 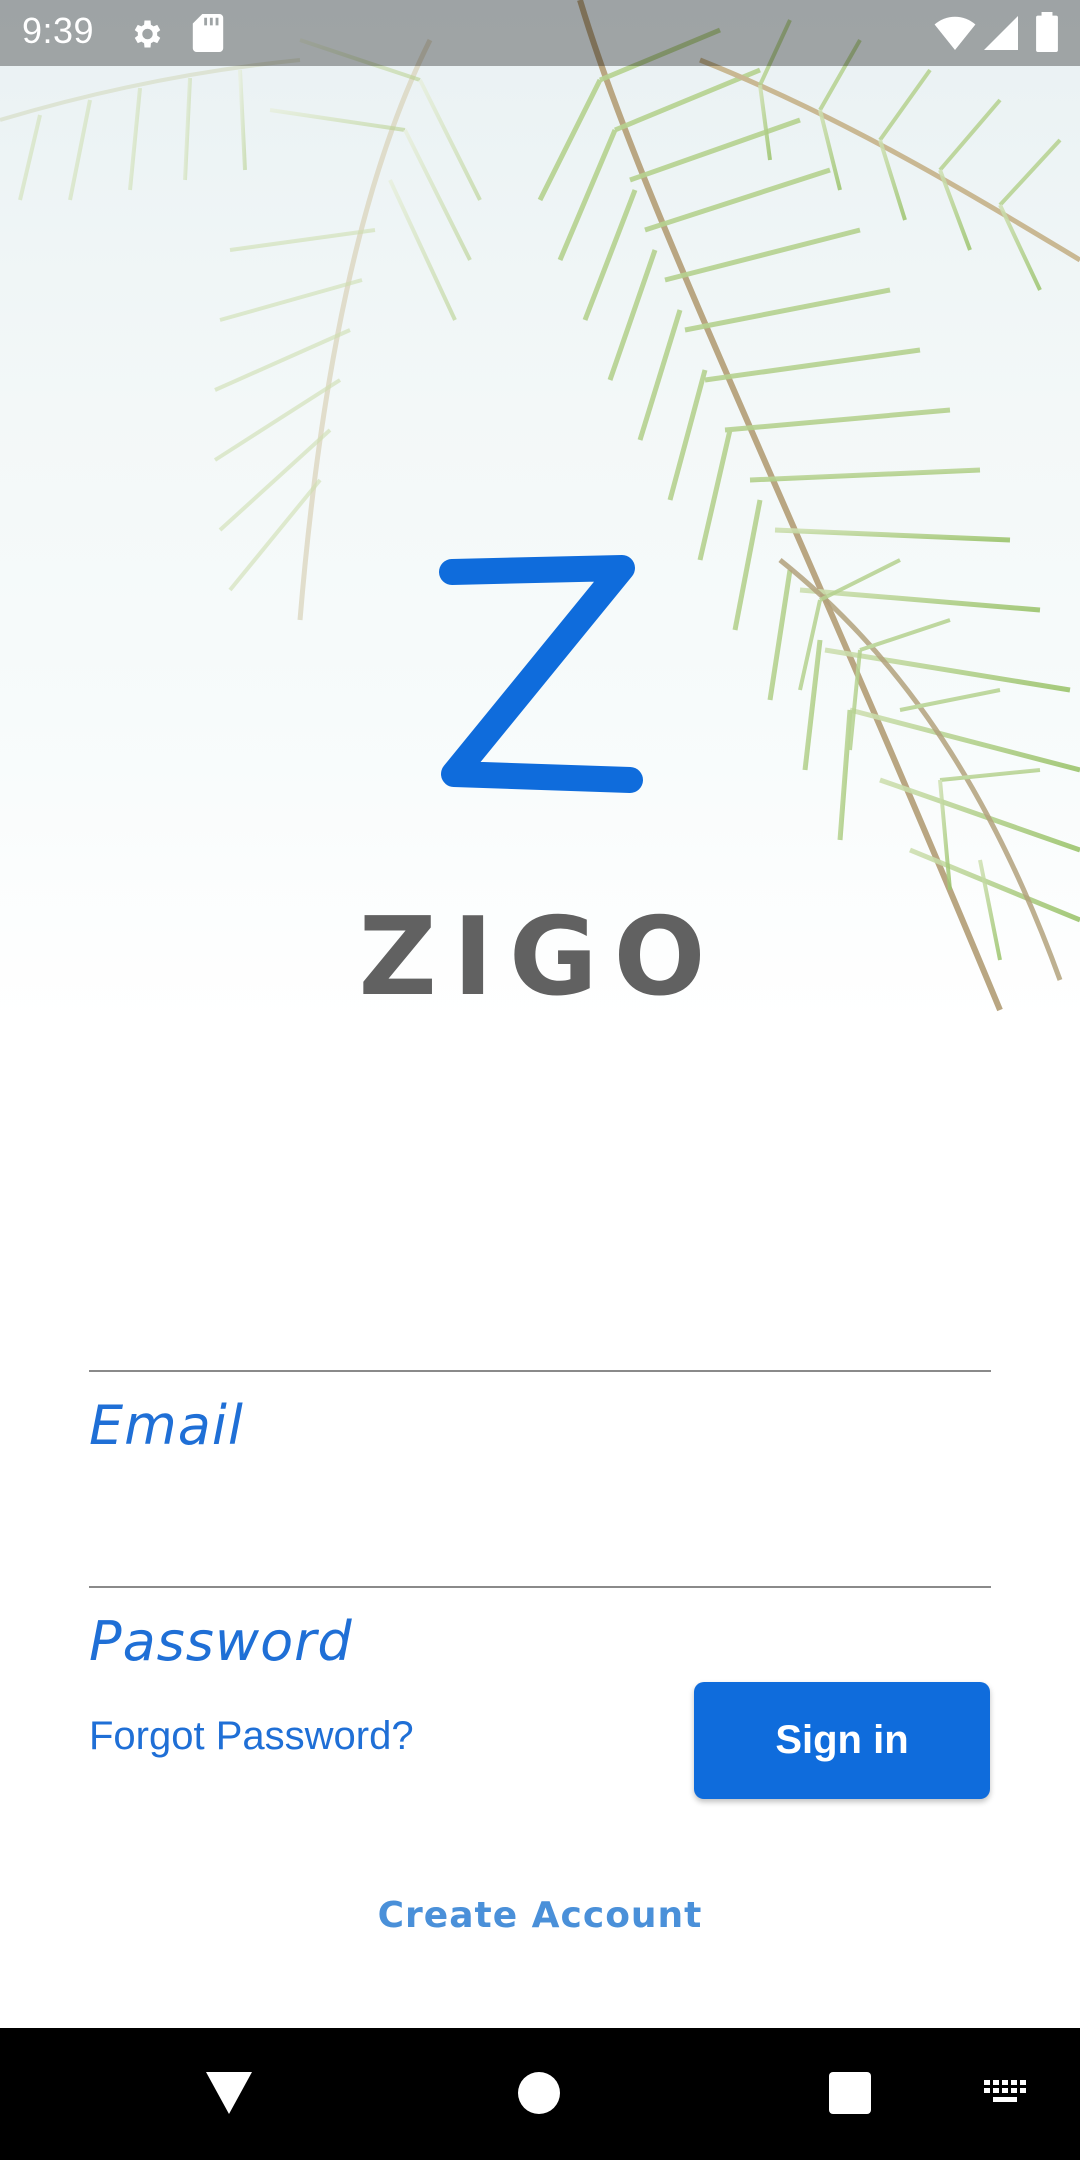 I want to click on navigation-bar, so click(x=540, y=2094).